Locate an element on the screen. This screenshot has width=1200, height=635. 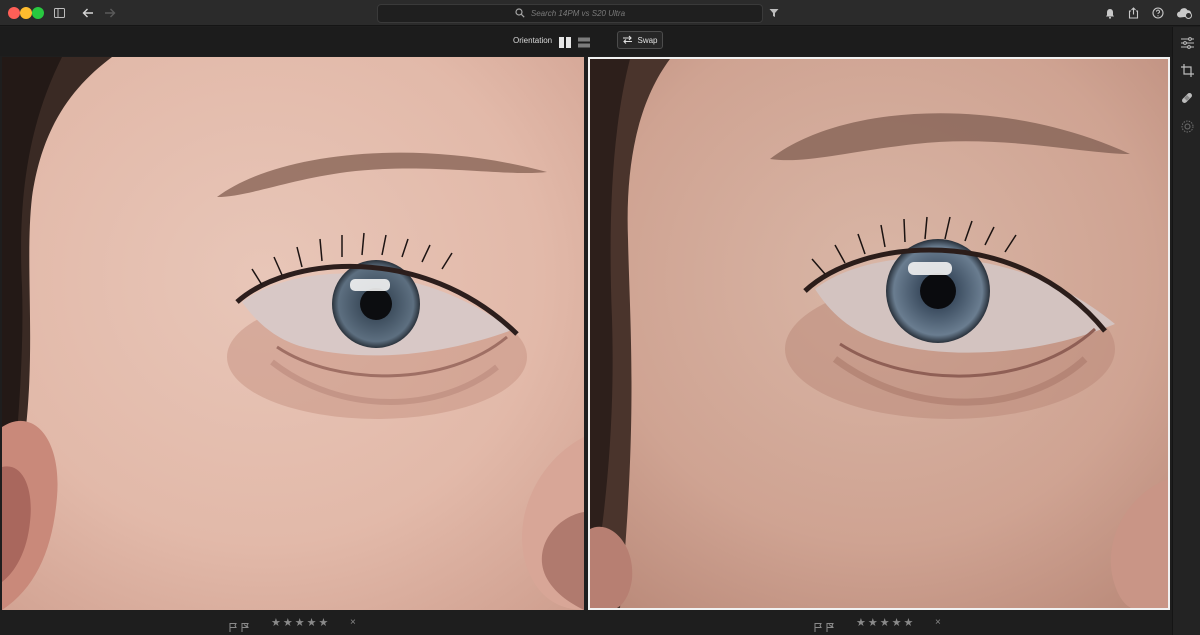
bell-icon is located at coordinates (1110, 13).